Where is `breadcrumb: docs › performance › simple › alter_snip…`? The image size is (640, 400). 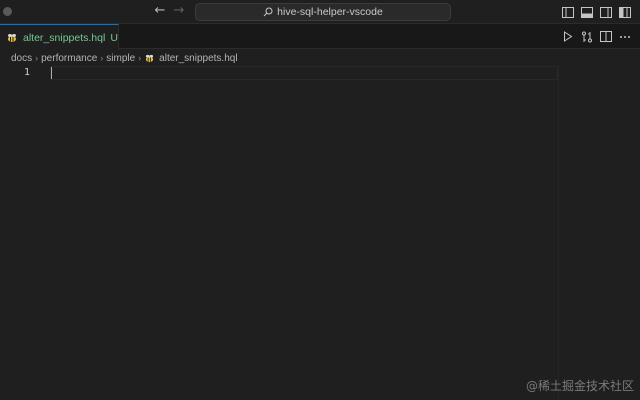
breadcrumb: docs › performance › simple › alter_snip… is located at coordinates (320, 58).